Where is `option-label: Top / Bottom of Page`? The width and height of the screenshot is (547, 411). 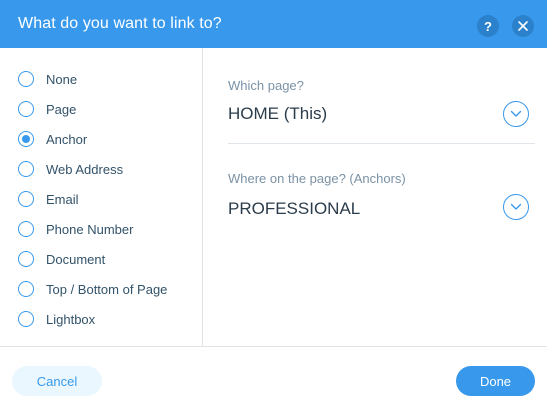 option-label: Top / Bottom of Page is located at coordinates (107, 289).